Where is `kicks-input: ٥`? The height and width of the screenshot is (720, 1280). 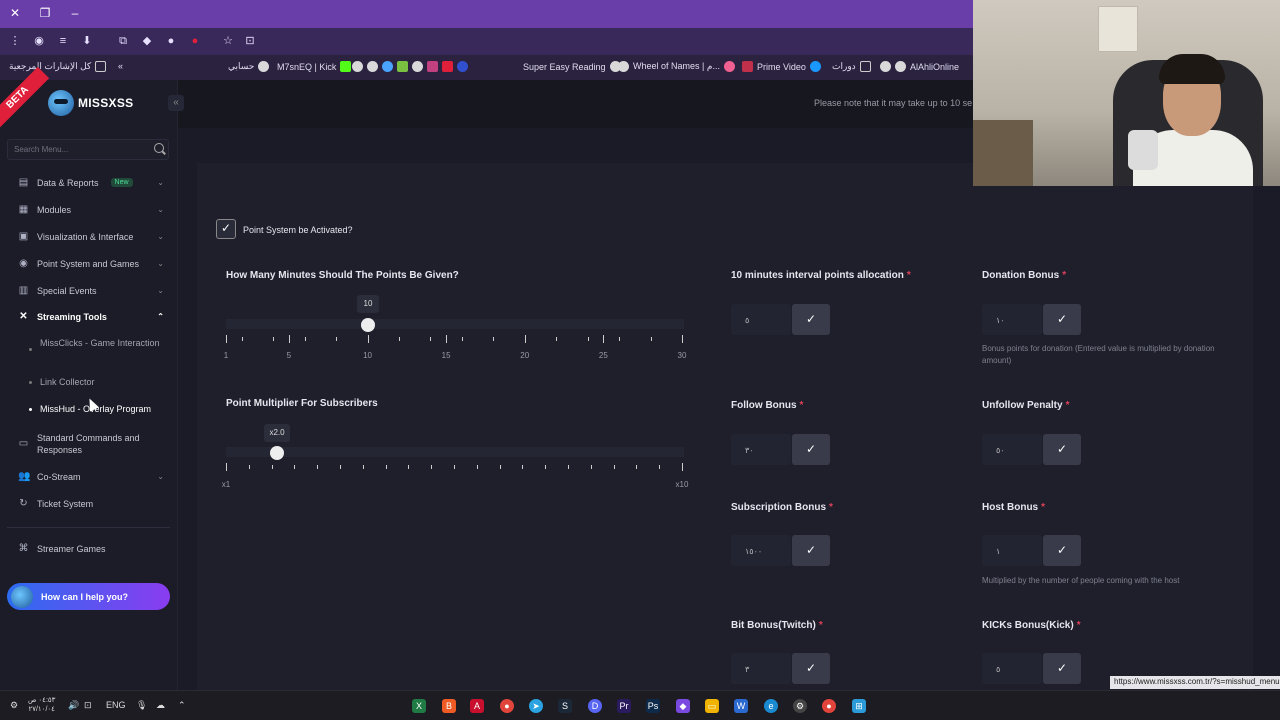 kicks-input: ٥ is located at coordinates (1012, 668).